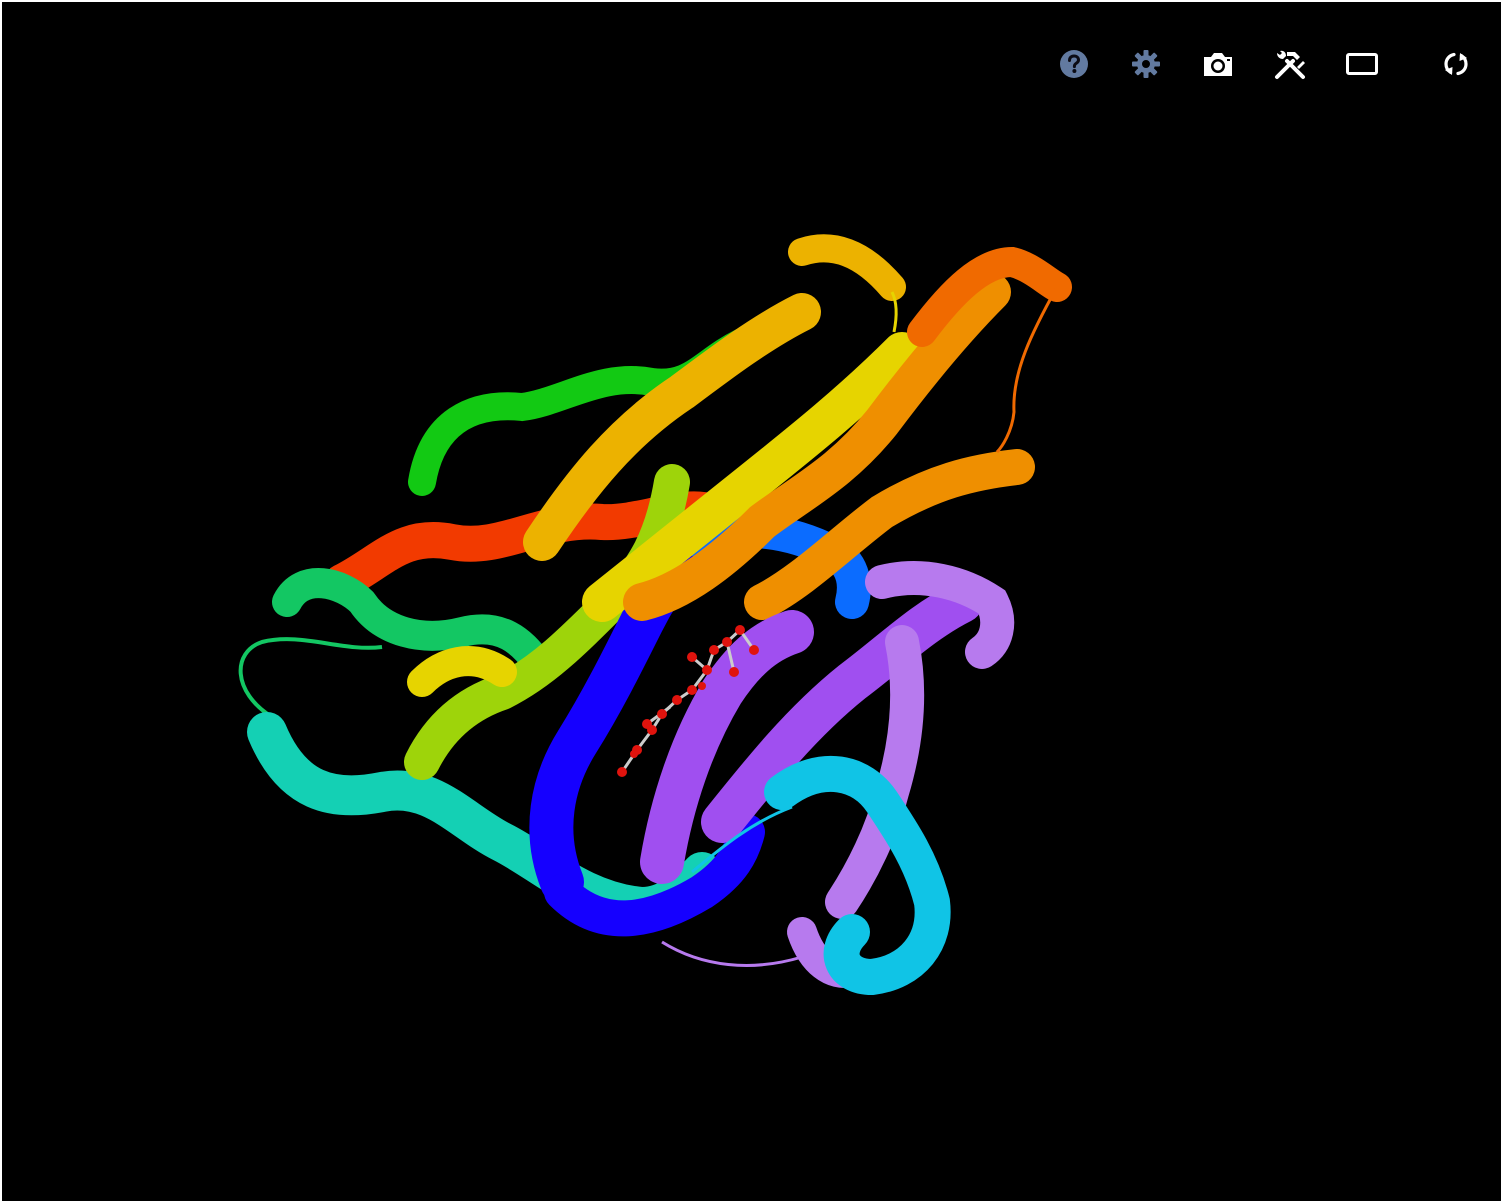 The height and width of the screenshot is (1203, 1503). I want to click on gear-icon, so click(1146, 64).